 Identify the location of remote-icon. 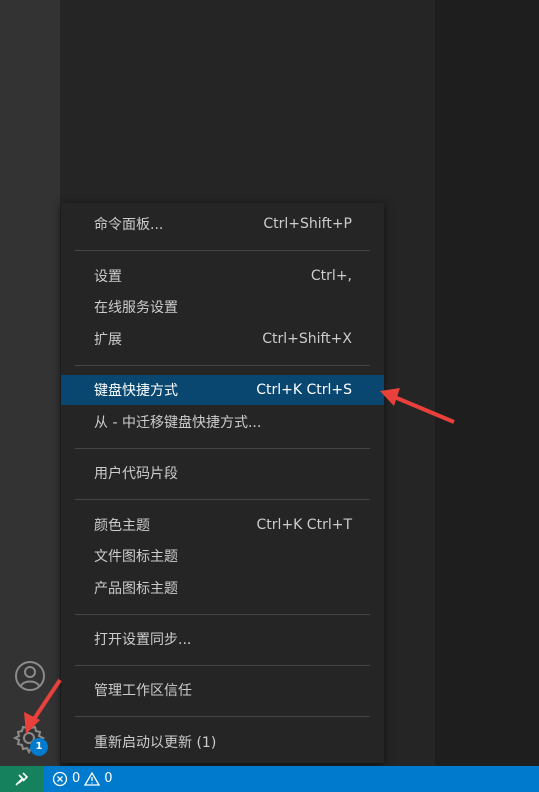
(21, 779).